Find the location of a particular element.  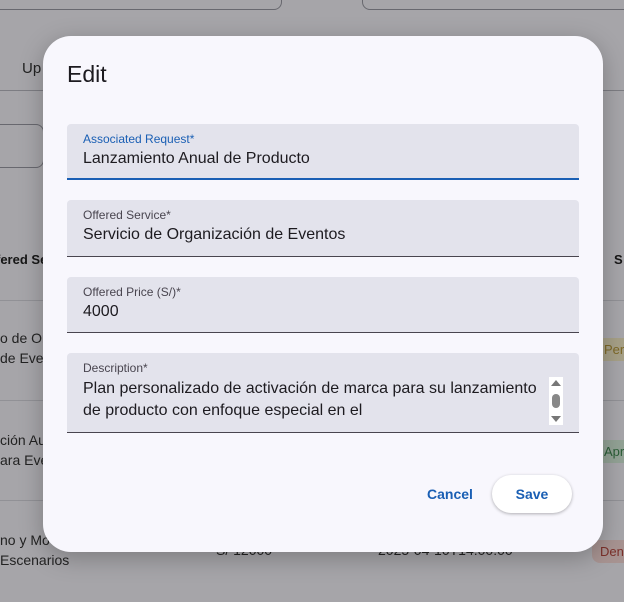

offered-service-value: Servicio de Organización de Eventos is located at coordinates (214, 234).